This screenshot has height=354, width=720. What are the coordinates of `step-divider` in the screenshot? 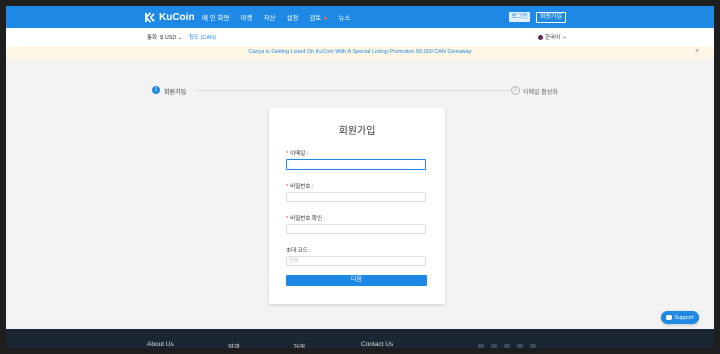 It's located at (353, 90).